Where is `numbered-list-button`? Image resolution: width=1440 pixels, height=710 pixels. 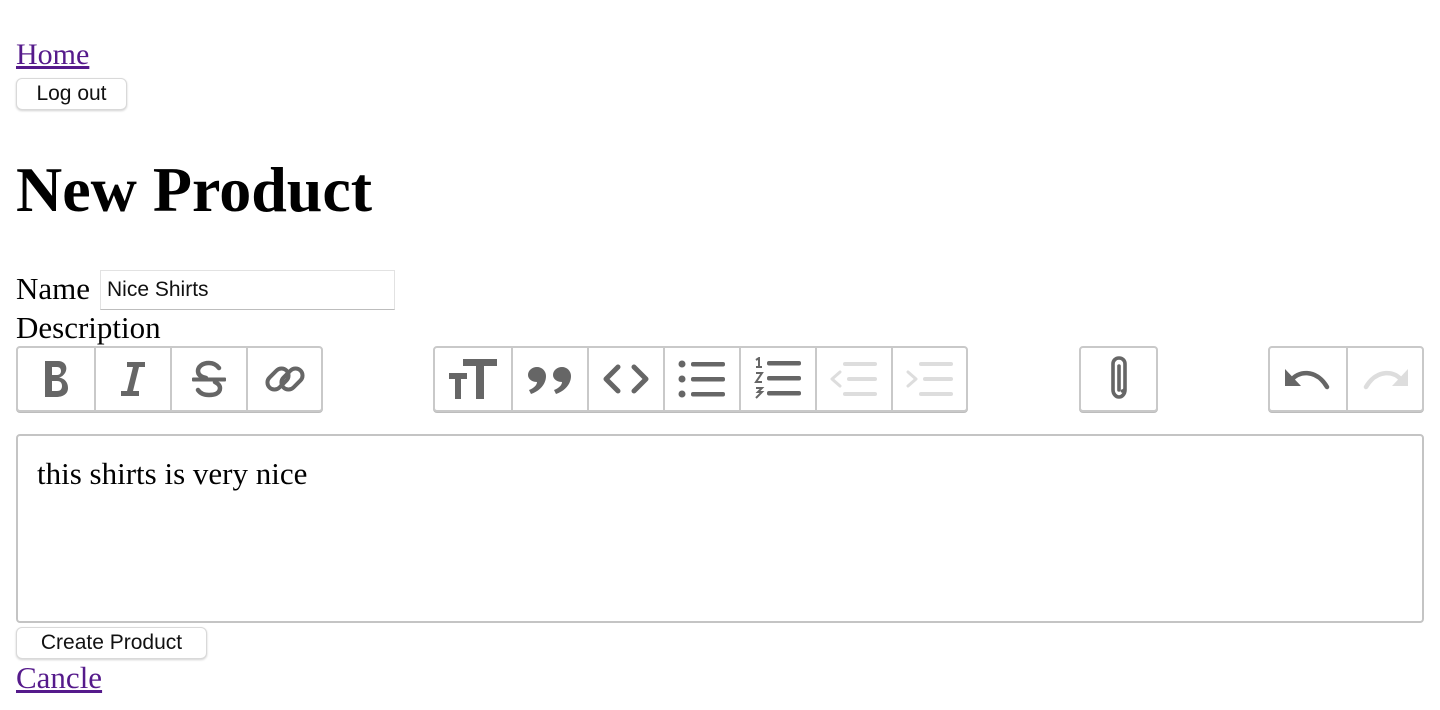
numbered-list-button is located at coordinates (779, 379).